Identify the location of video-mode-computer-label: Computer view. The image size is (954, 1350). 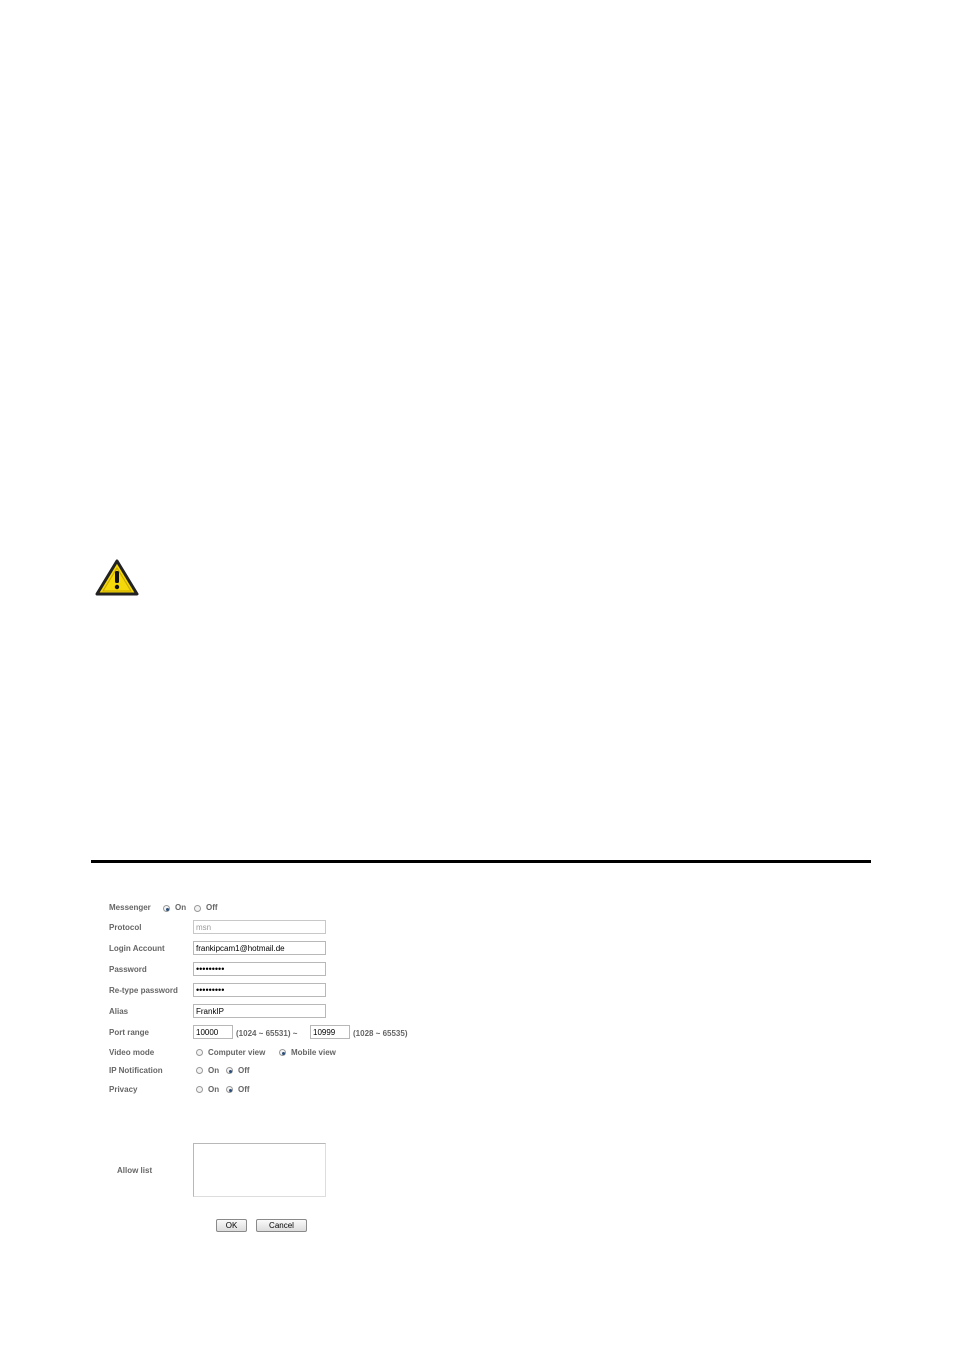
(237, 1052).